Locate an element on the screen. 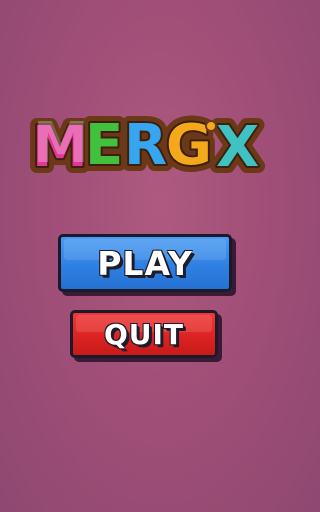  play-button: PLAY is located at coordinates (145, 263).